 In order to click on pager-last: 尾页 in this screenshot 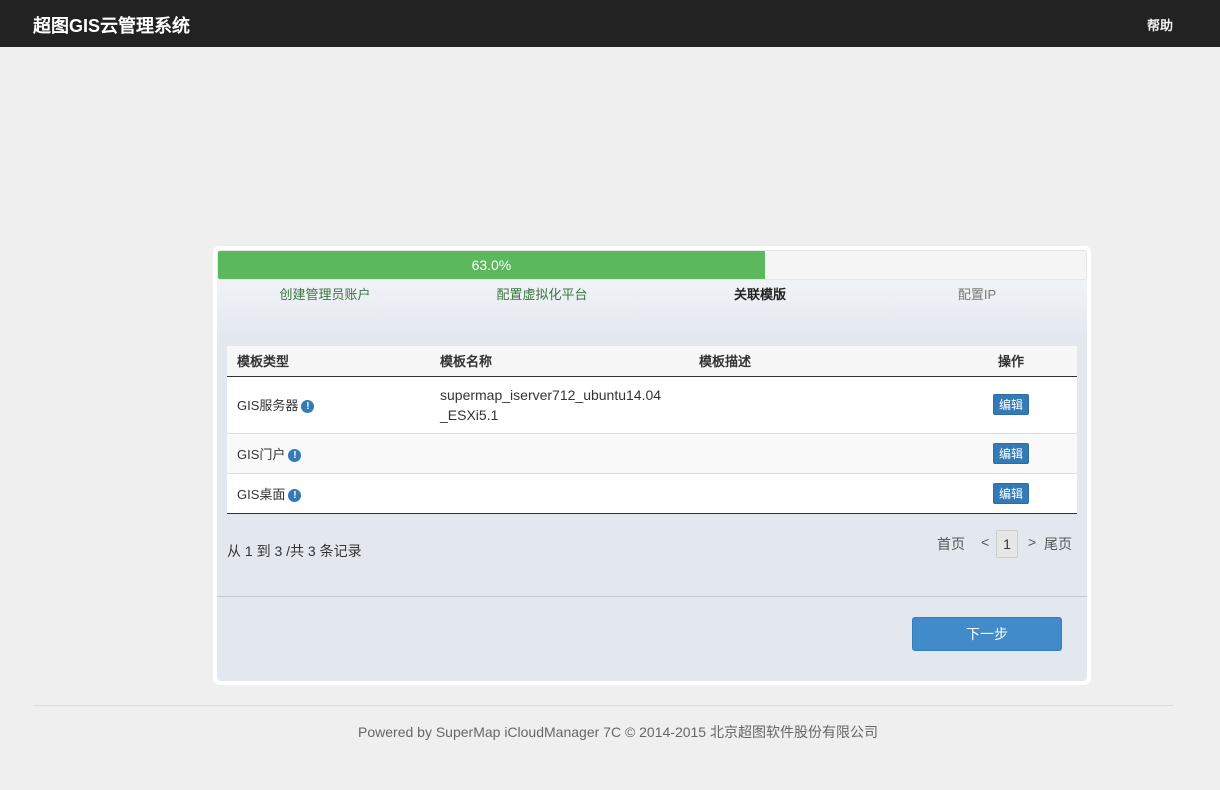, I will do `click(1058, 544)`.